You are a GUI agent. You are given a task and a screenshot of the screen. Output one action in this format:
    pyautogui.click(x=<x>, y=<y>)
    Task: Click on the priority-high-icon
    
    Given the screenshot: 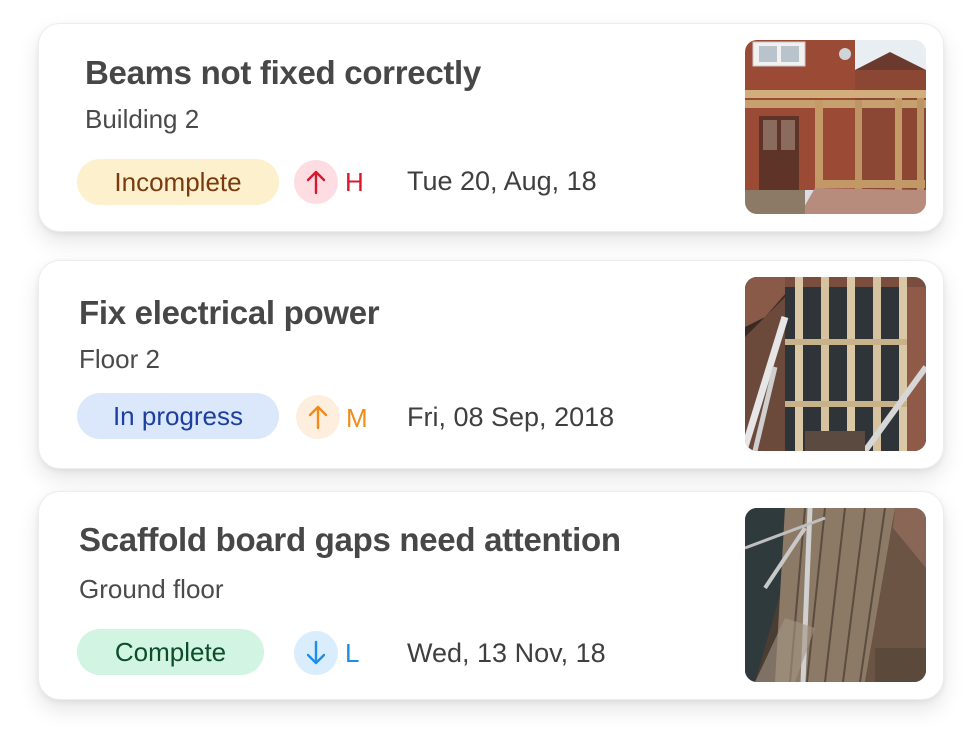 What is the action you would take?
    pyautogui.click(x=316, y=182)
    